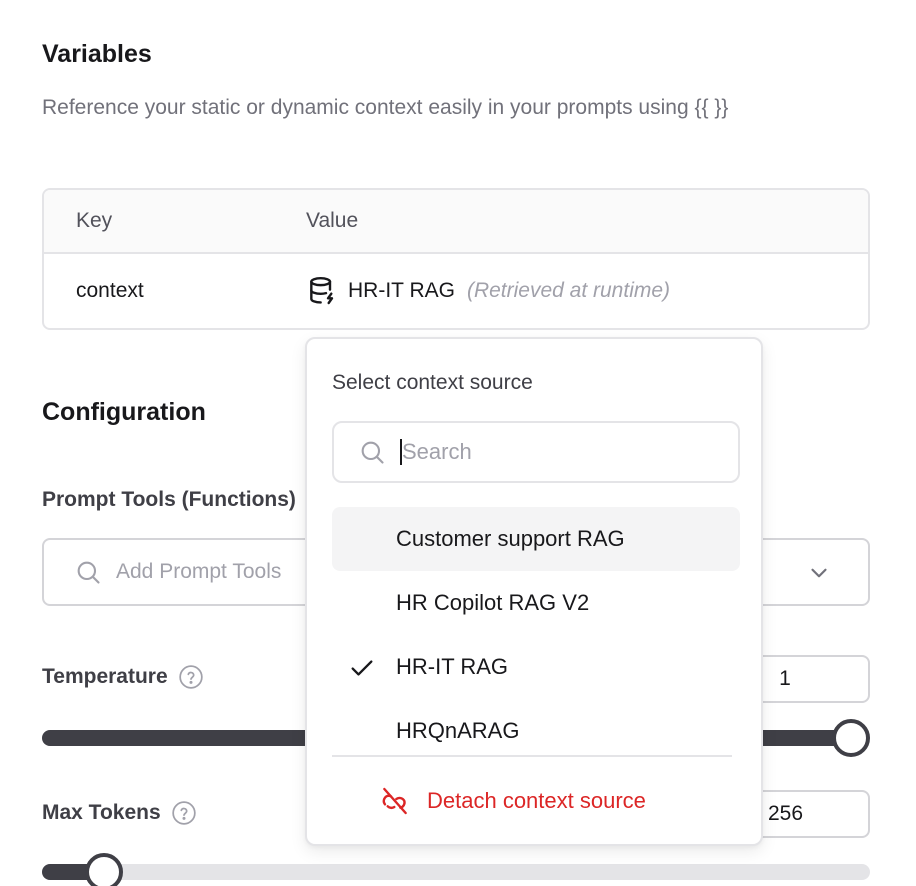 The width and height of the screenshot is (916, 886). What do you see at coordinates (536, 667) in the screenshot?
I see `list-item: HR-IT RAG` at bounding box center [536, 667].